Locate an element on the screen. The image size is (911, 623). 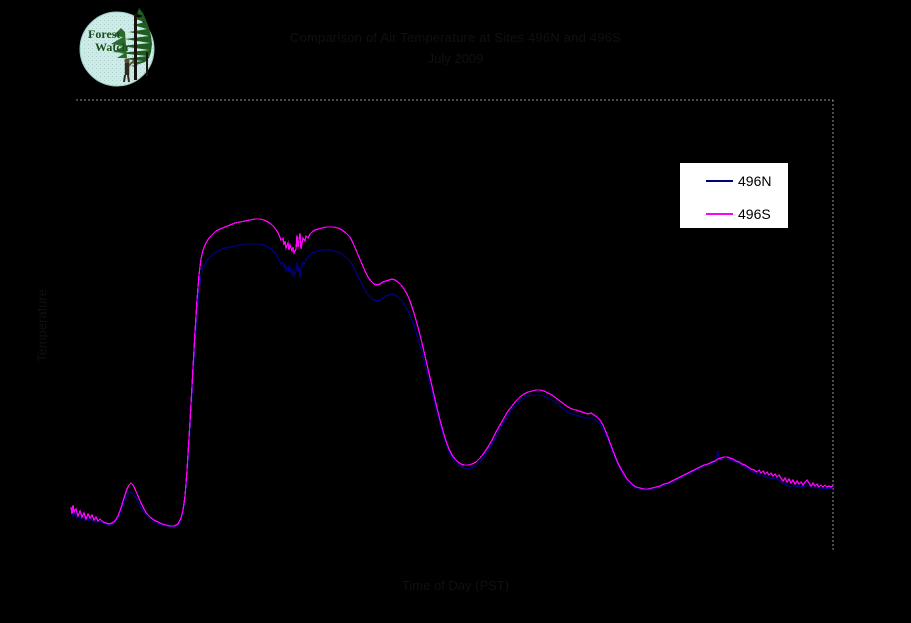
legend-label-496N: 496N is located at coordinates (755, 181).